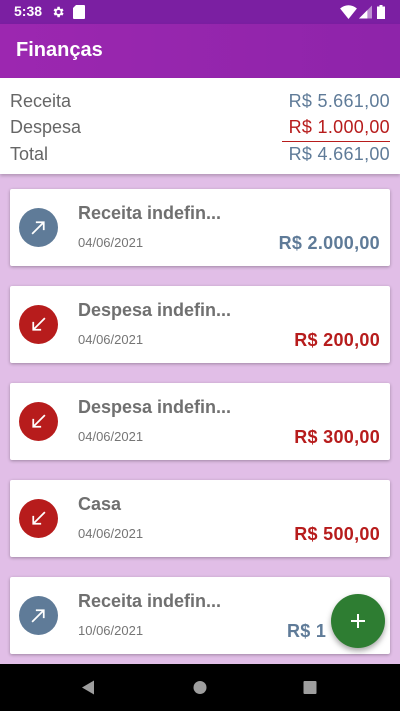 Image resolution: width=400 pixels, height=711 pixels. I want to click on back-icon, so click(88, 687).